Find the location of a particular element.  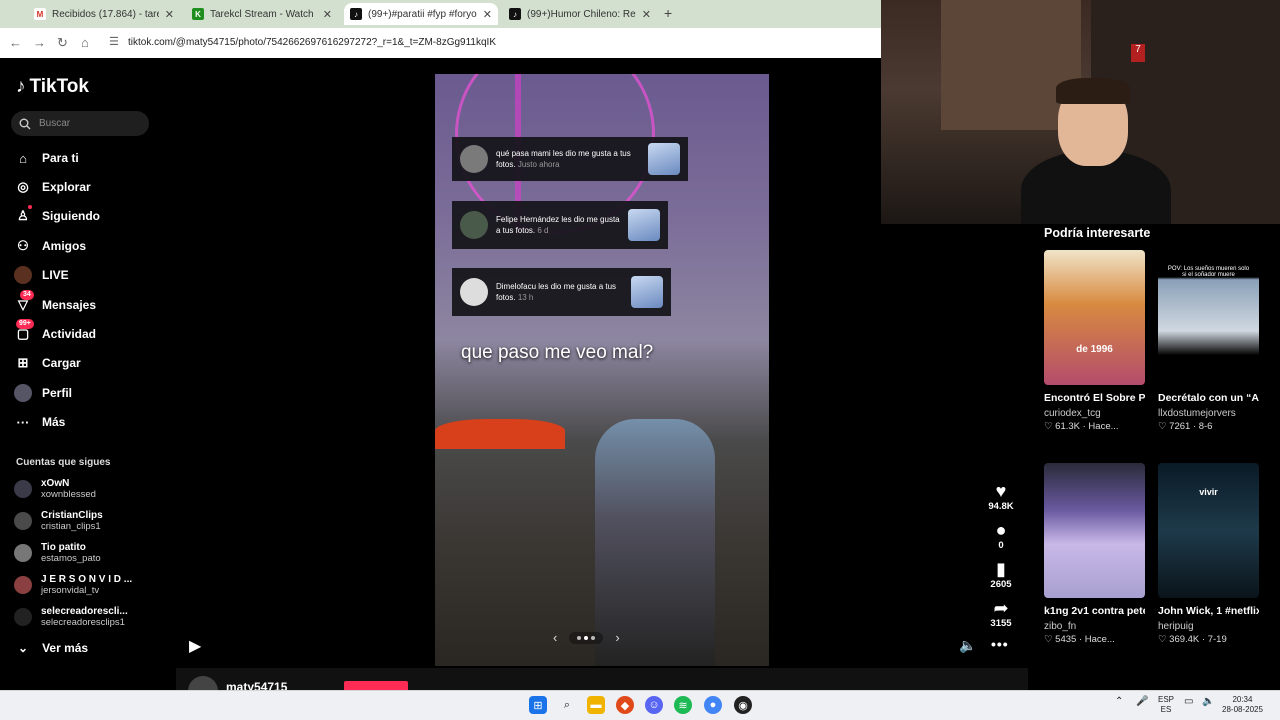

search-icon: ⌕ is located at coordinates (567, 705).